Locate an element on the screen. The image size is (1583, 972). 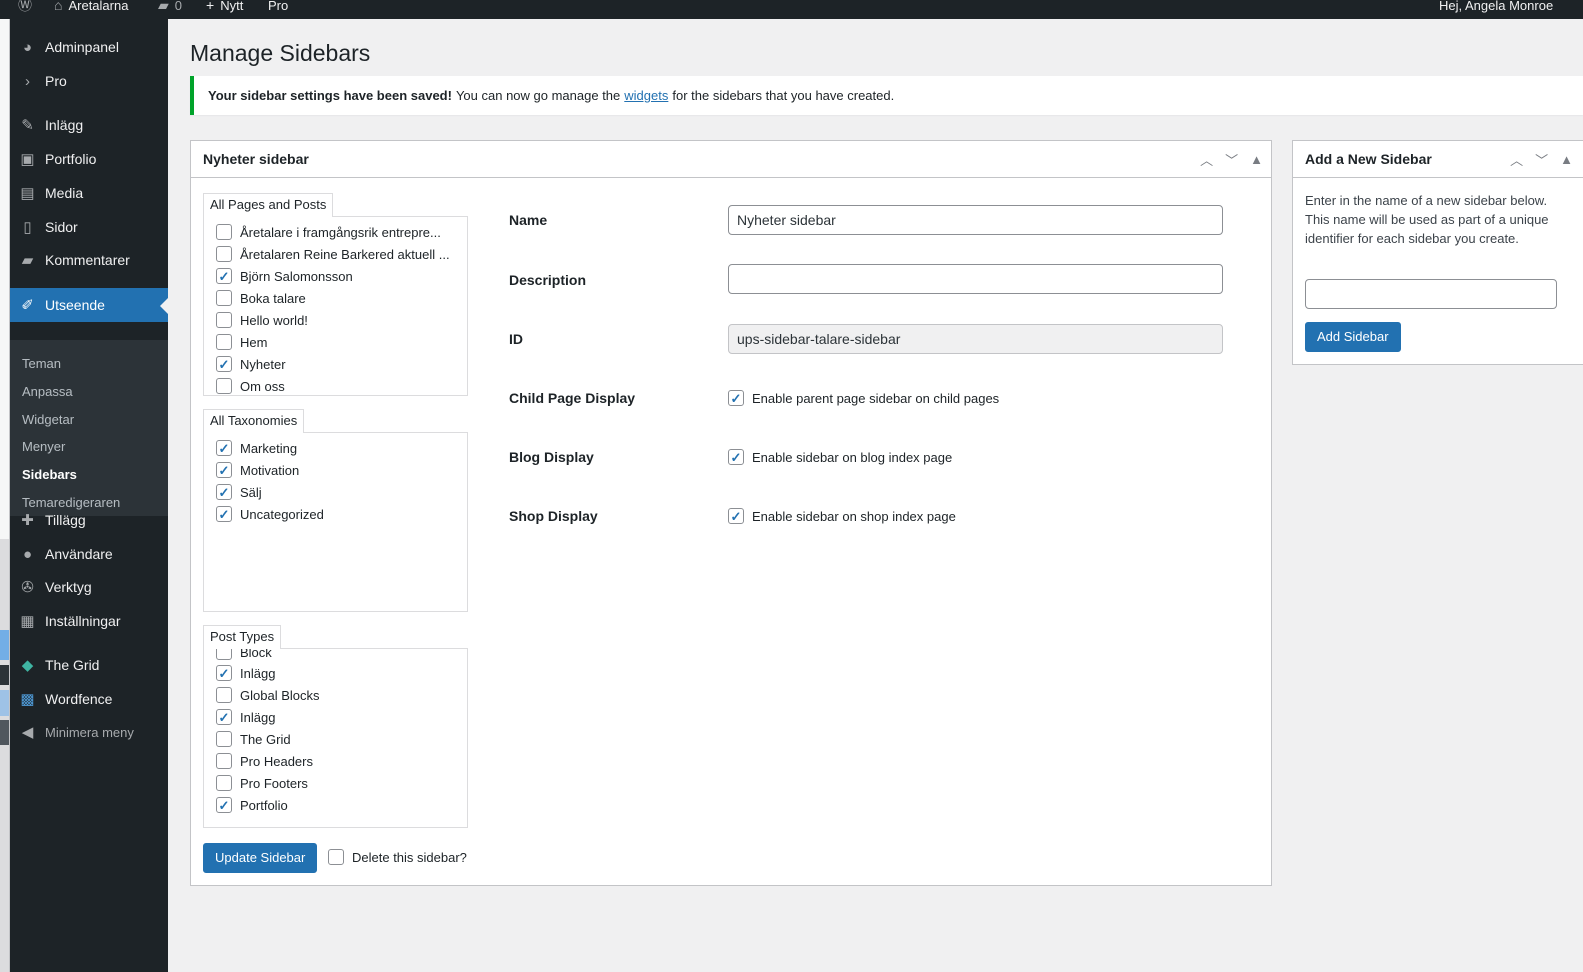
menu-item-anvandare: ● Användare is located at coordinates (89, 554).